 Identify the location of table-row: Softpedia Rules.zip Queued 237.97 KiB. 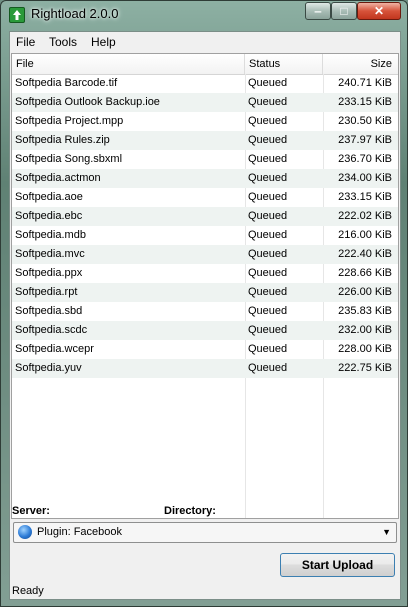
(205, 140).